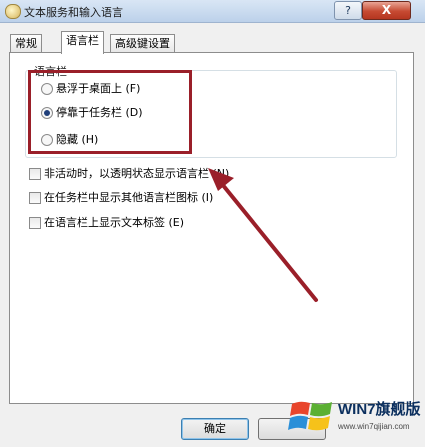 This screenshot has height=447, width=425. I want to click on windows-logo-icon, so click(310, 416).